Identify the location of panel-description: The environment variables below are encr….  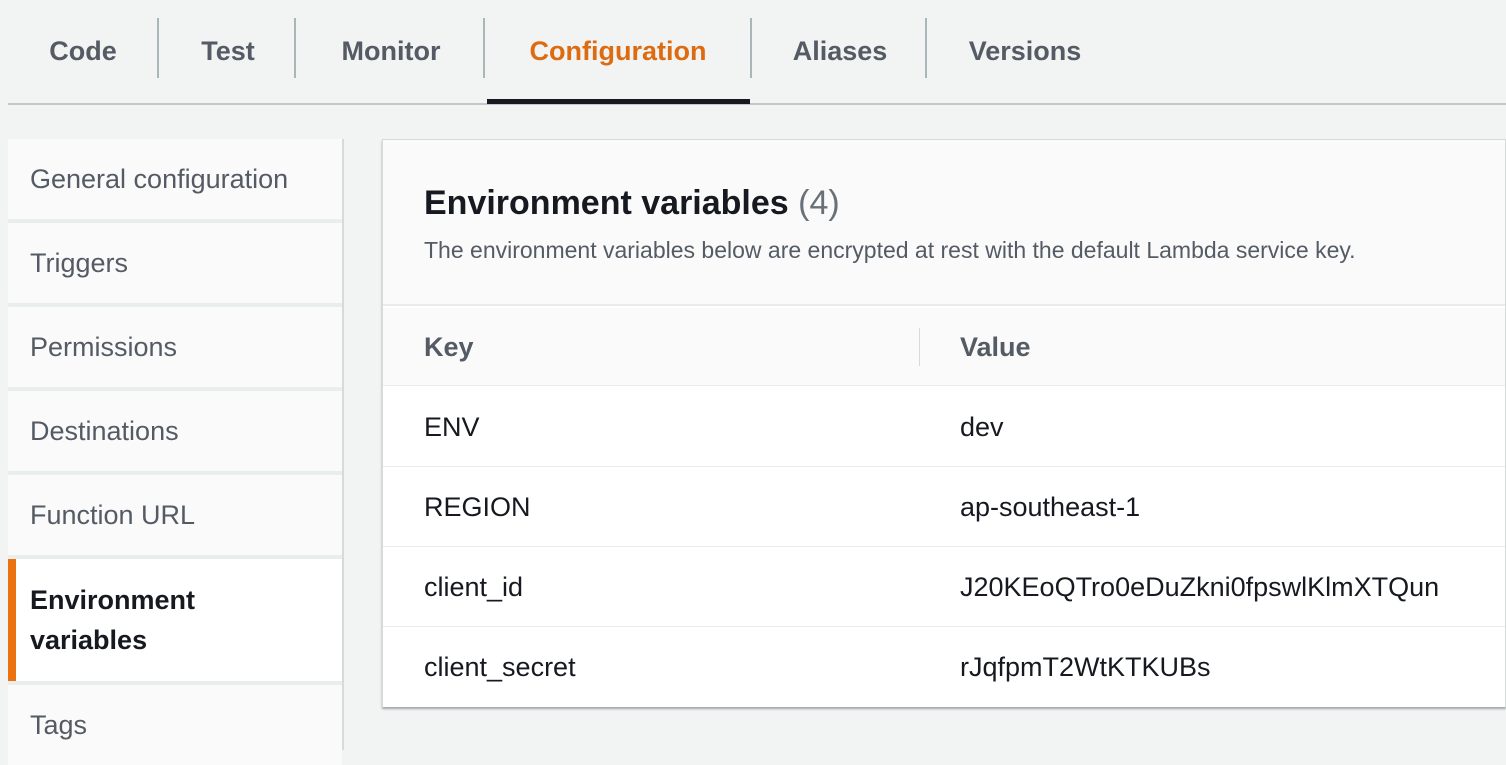
(890, 250).